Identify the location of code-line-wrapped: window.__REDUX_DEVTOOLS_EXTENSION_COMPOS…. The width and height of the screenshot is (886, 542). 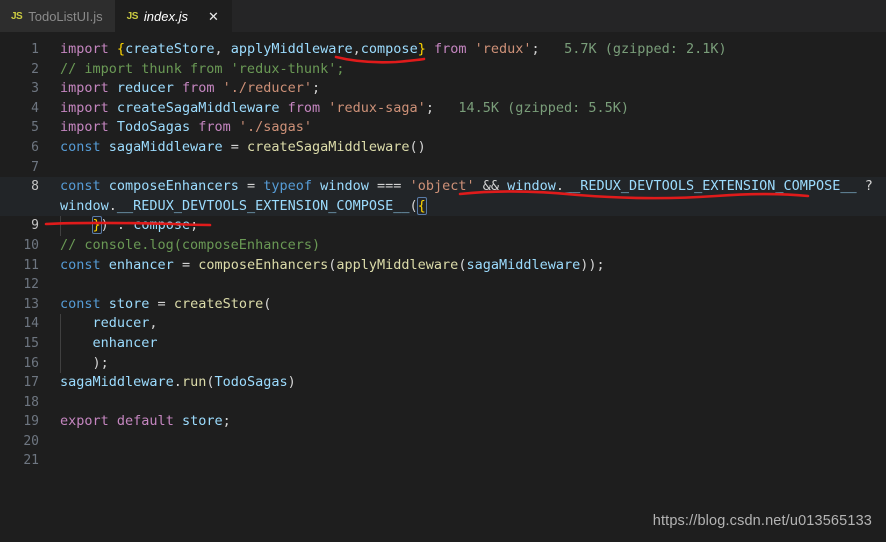
(443, 206).